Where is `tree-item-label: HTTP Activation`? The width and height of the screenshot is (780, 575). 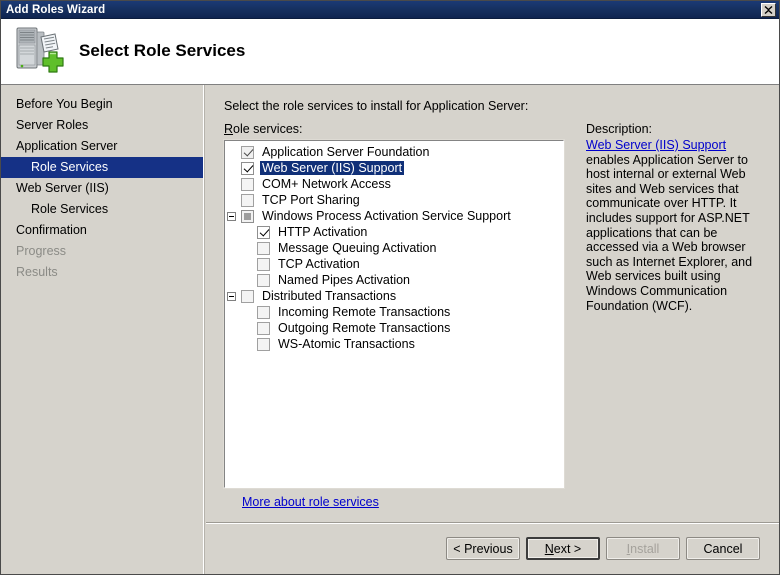 tree-item-label: HTTP Activation is located at coordinates (323, 232).